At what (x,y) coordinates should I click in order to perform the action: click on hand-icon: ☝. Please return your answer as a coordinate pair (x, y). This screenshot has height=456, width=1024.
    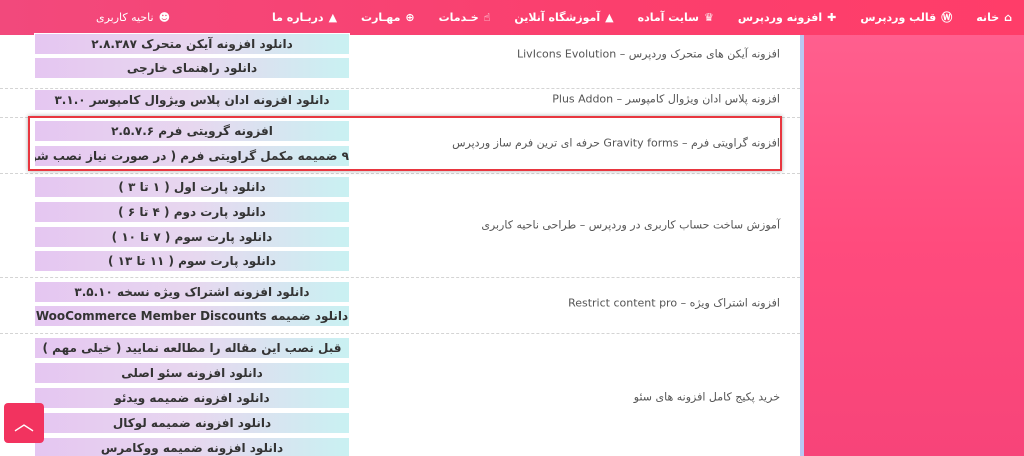
    Looking at the image, I should click on (487, 17).